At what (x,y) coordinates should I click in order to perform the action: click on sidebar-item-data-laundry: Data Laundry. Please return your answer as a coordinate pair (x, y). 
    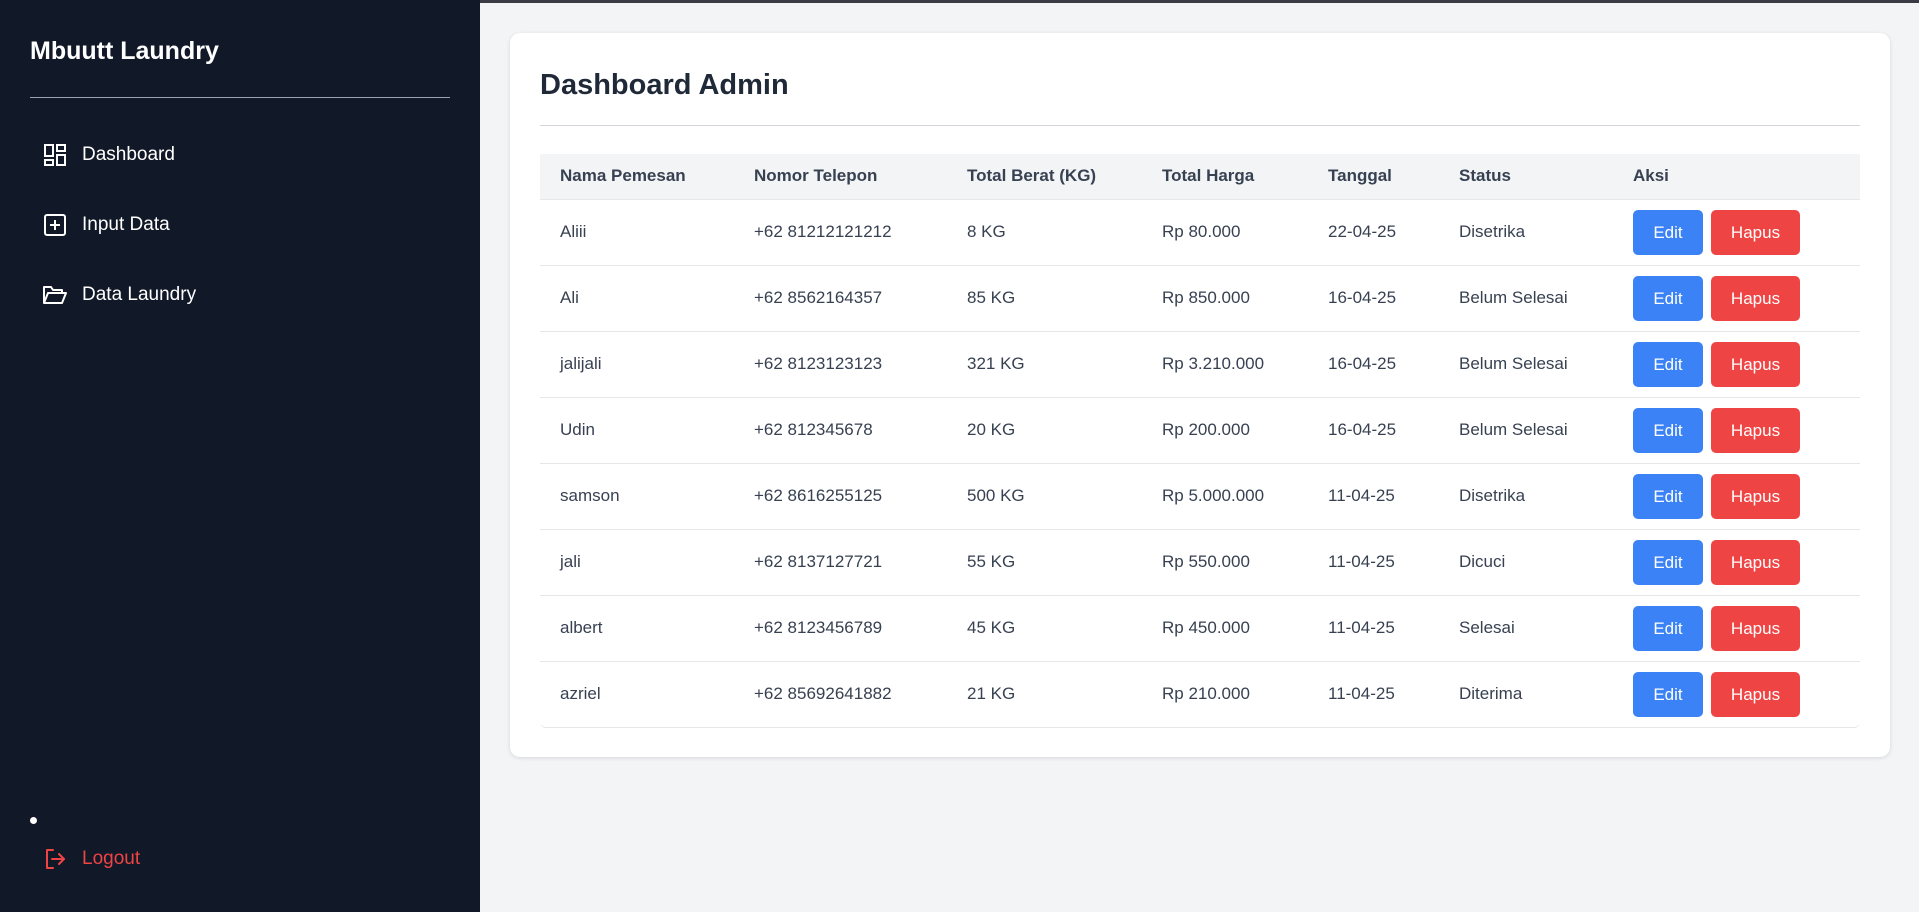
    Looking at the image, I should click on (240, 295).